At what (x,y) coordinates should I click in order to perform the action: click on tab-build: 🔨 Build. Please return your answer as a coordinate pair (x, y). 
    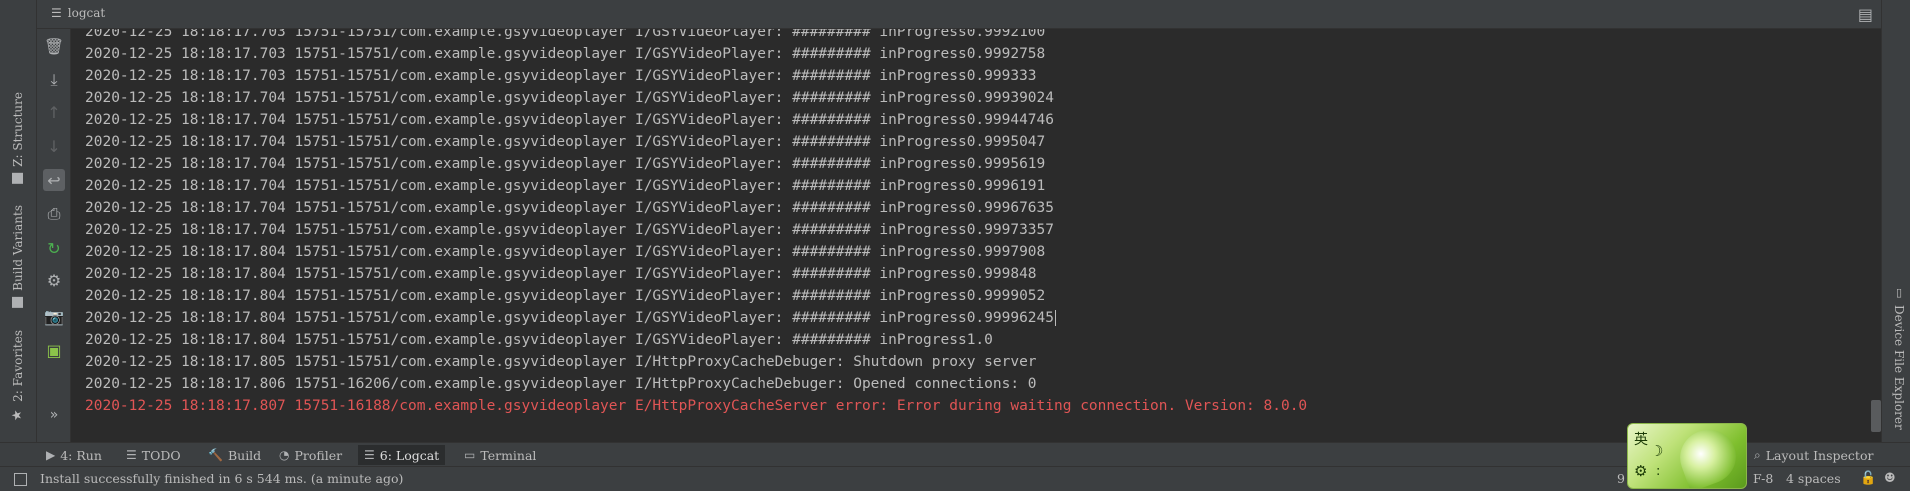
    Looking at the image, I should click on (234, 455).